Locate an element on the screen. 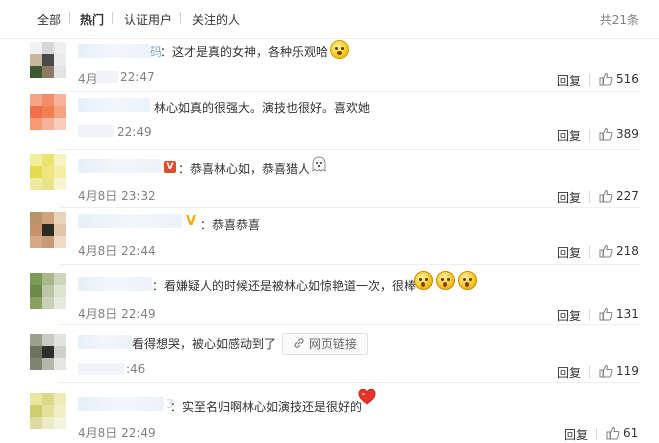 The width and height of the screenshot is (659, 443). total-comment-count: 共21条 is located at coordinates (619, 20).